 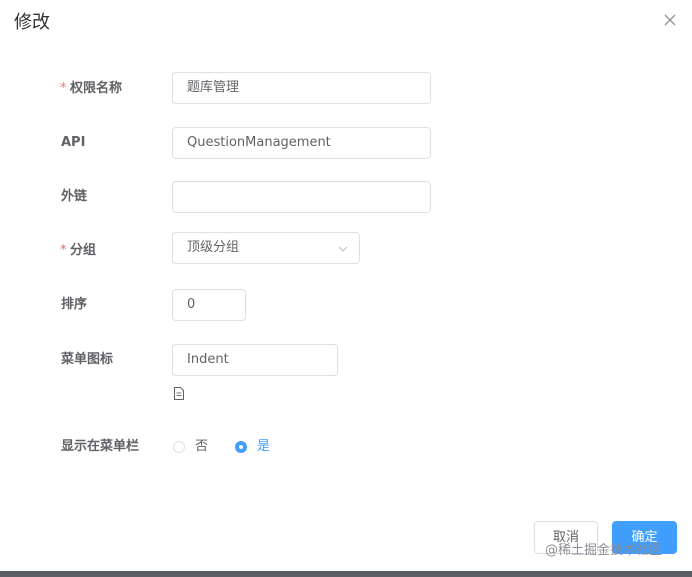 What do you see at coordinates (264, 446) in the screenshot?
I see `radio-yes-label: 是` at bounding box center [264, 446].